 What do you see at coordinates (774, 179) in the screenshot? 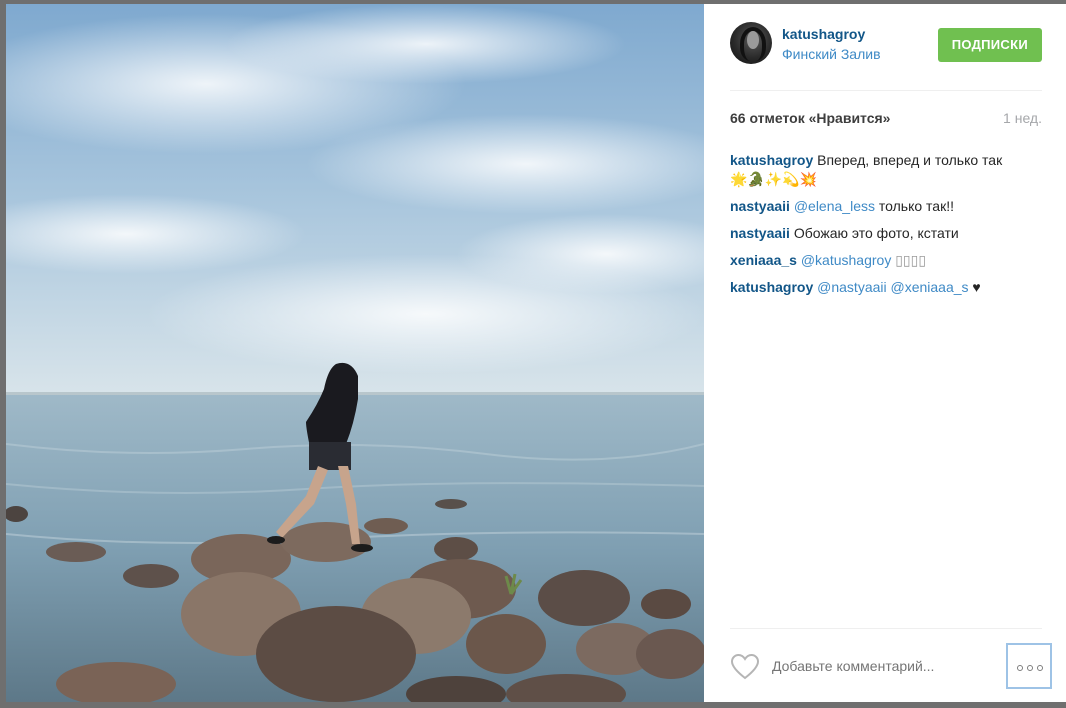
I see `comment-emoji: 🌟🐊✨💫💥` at bounding box center [774, 179].